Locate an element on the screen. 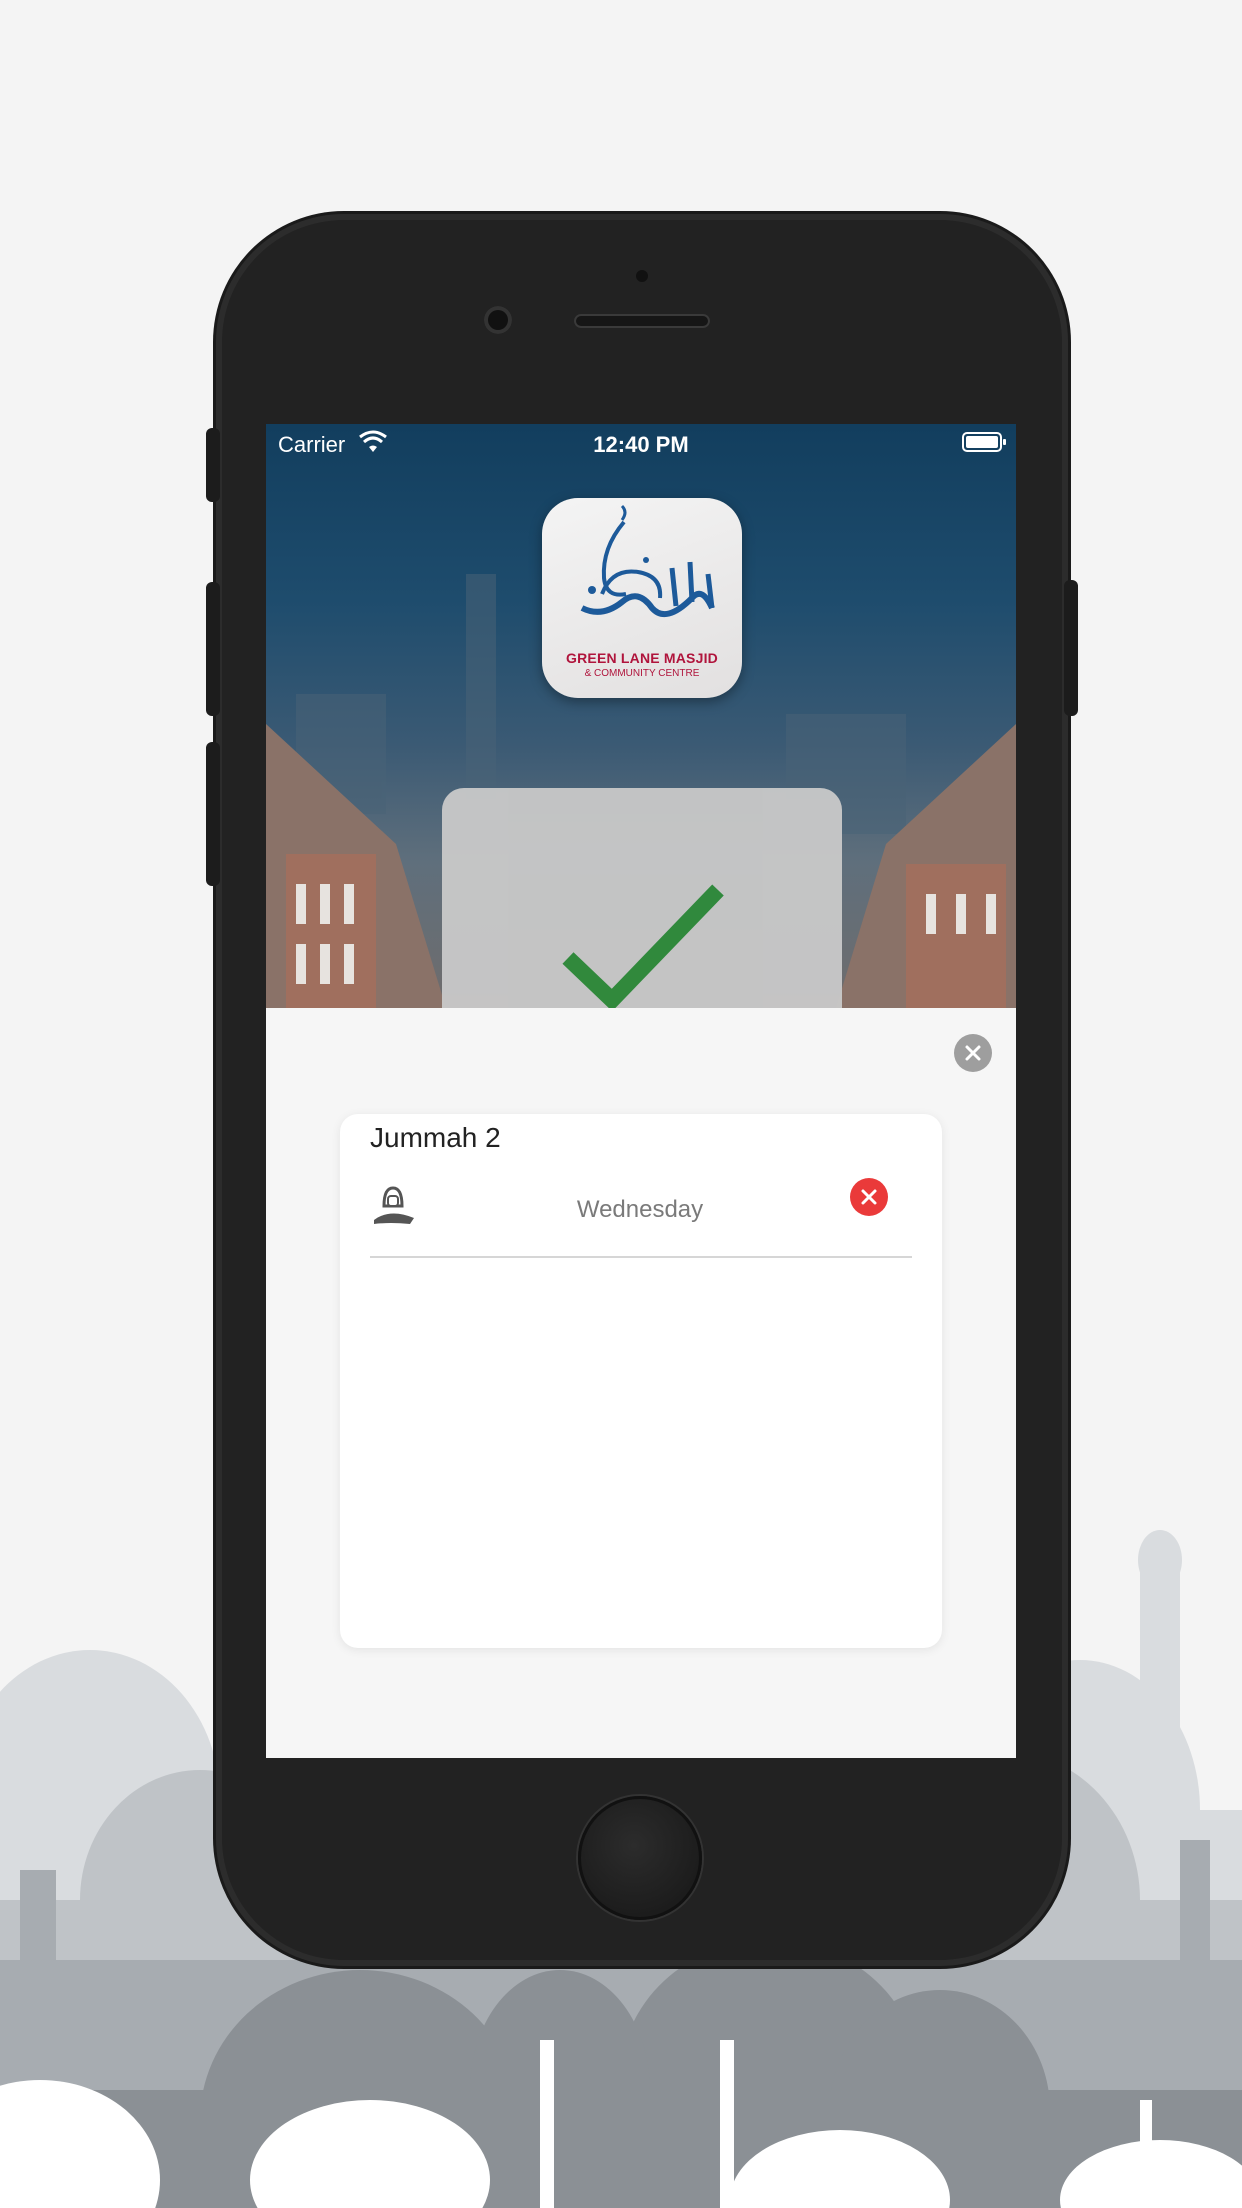 The image size is (1242, 2208). remove-button is located at coordinates (869, 1197).